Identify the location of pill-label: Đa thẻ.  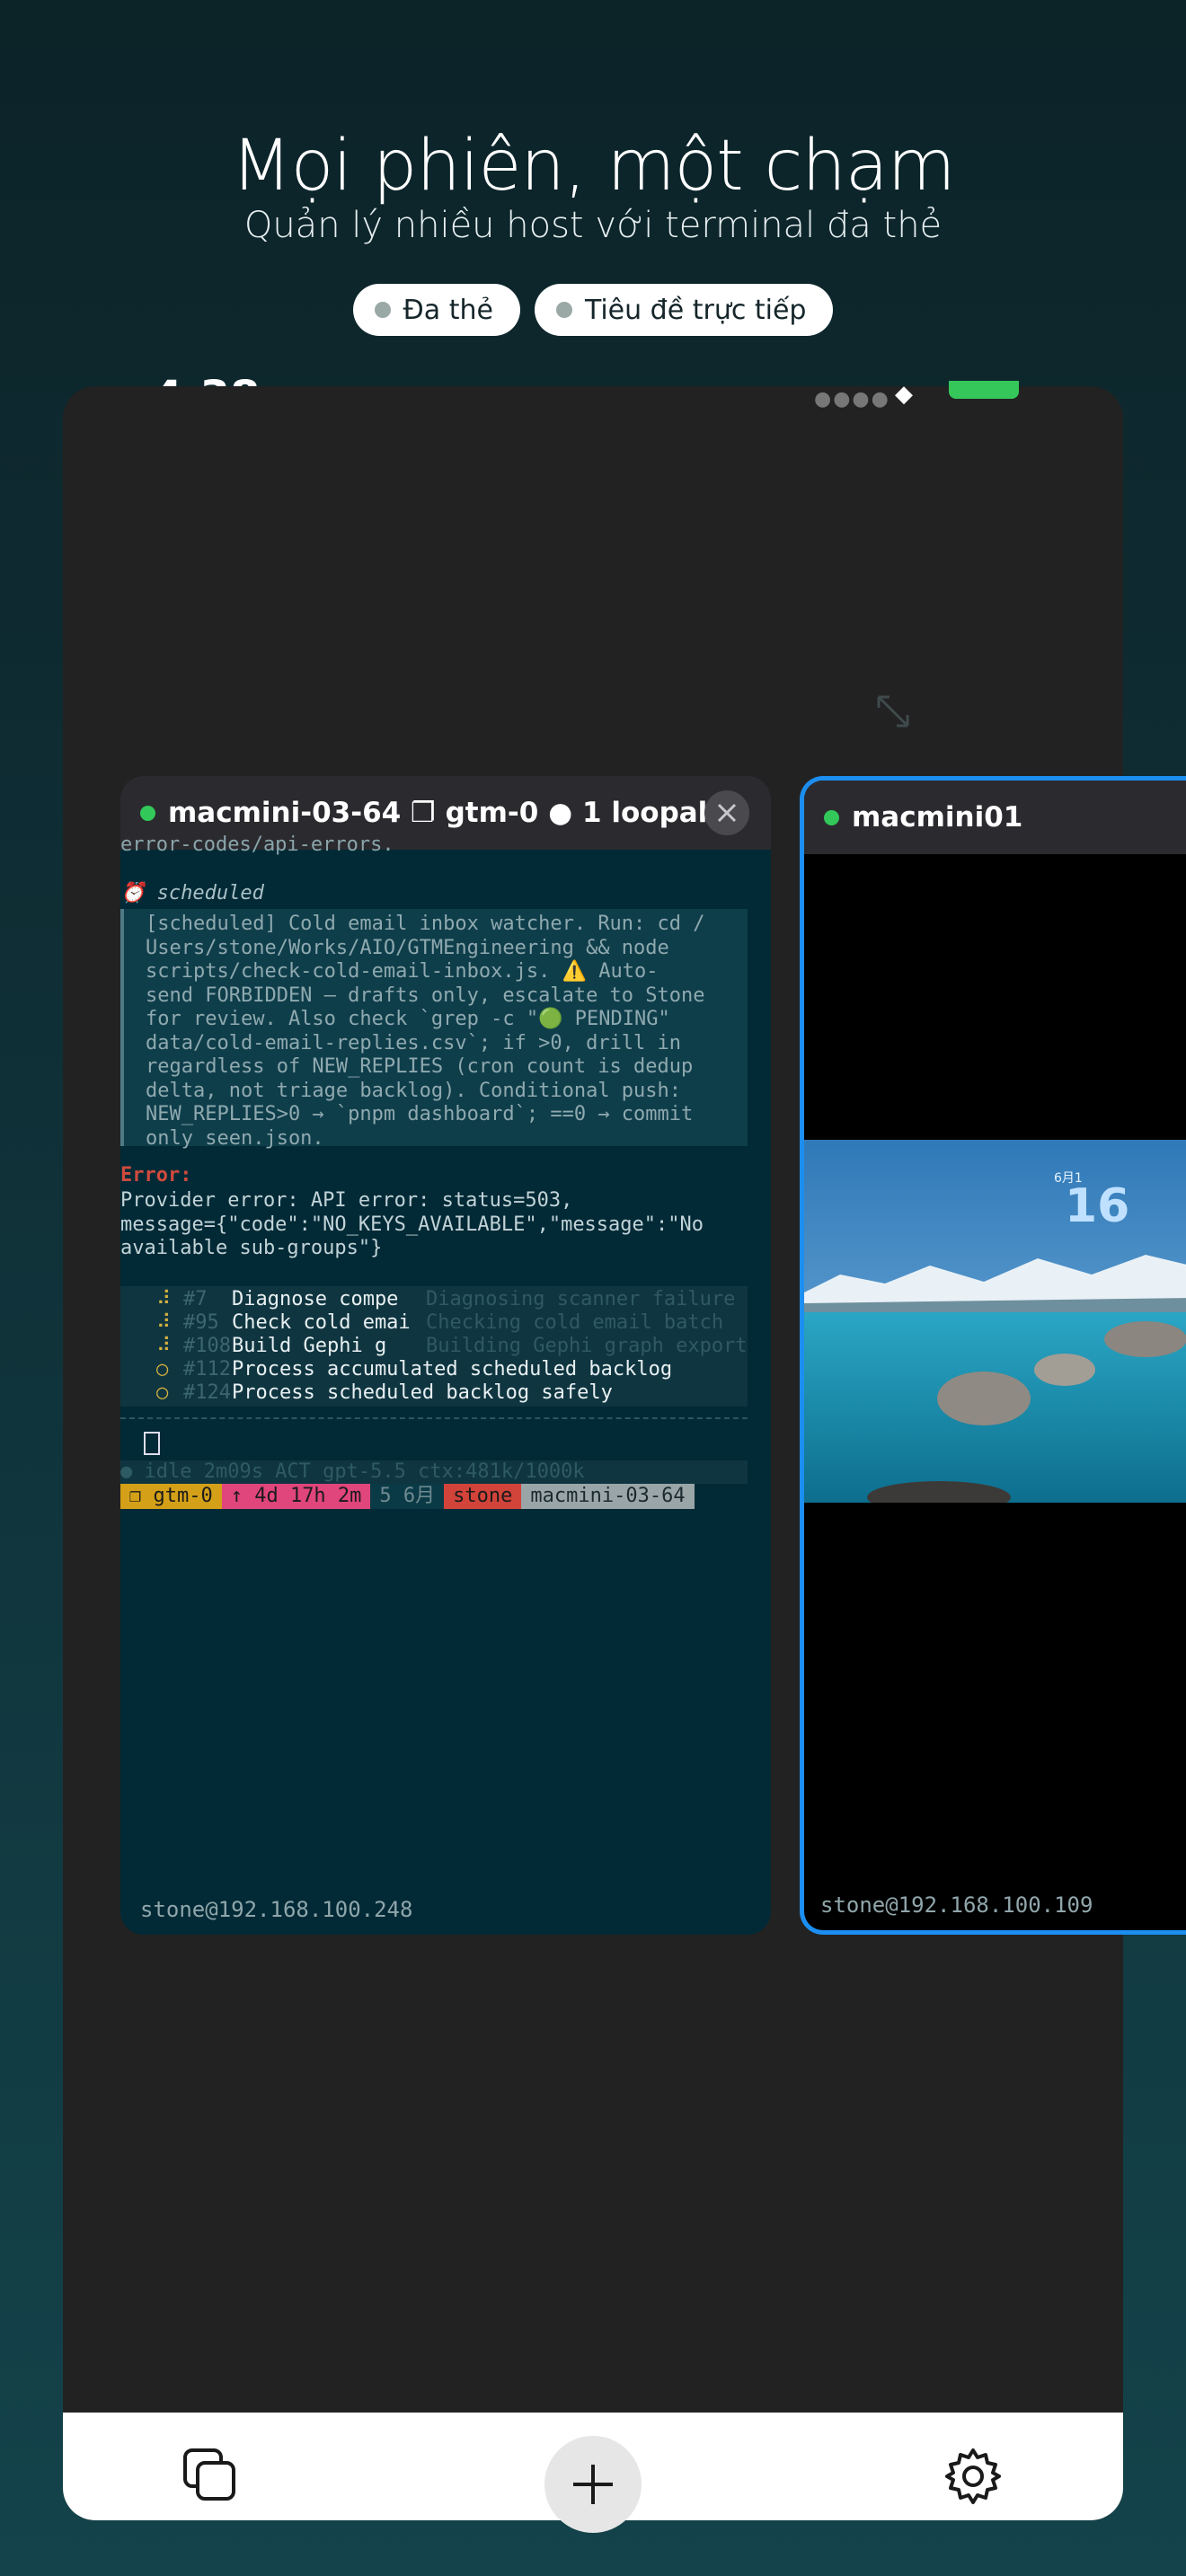
(448, 310).